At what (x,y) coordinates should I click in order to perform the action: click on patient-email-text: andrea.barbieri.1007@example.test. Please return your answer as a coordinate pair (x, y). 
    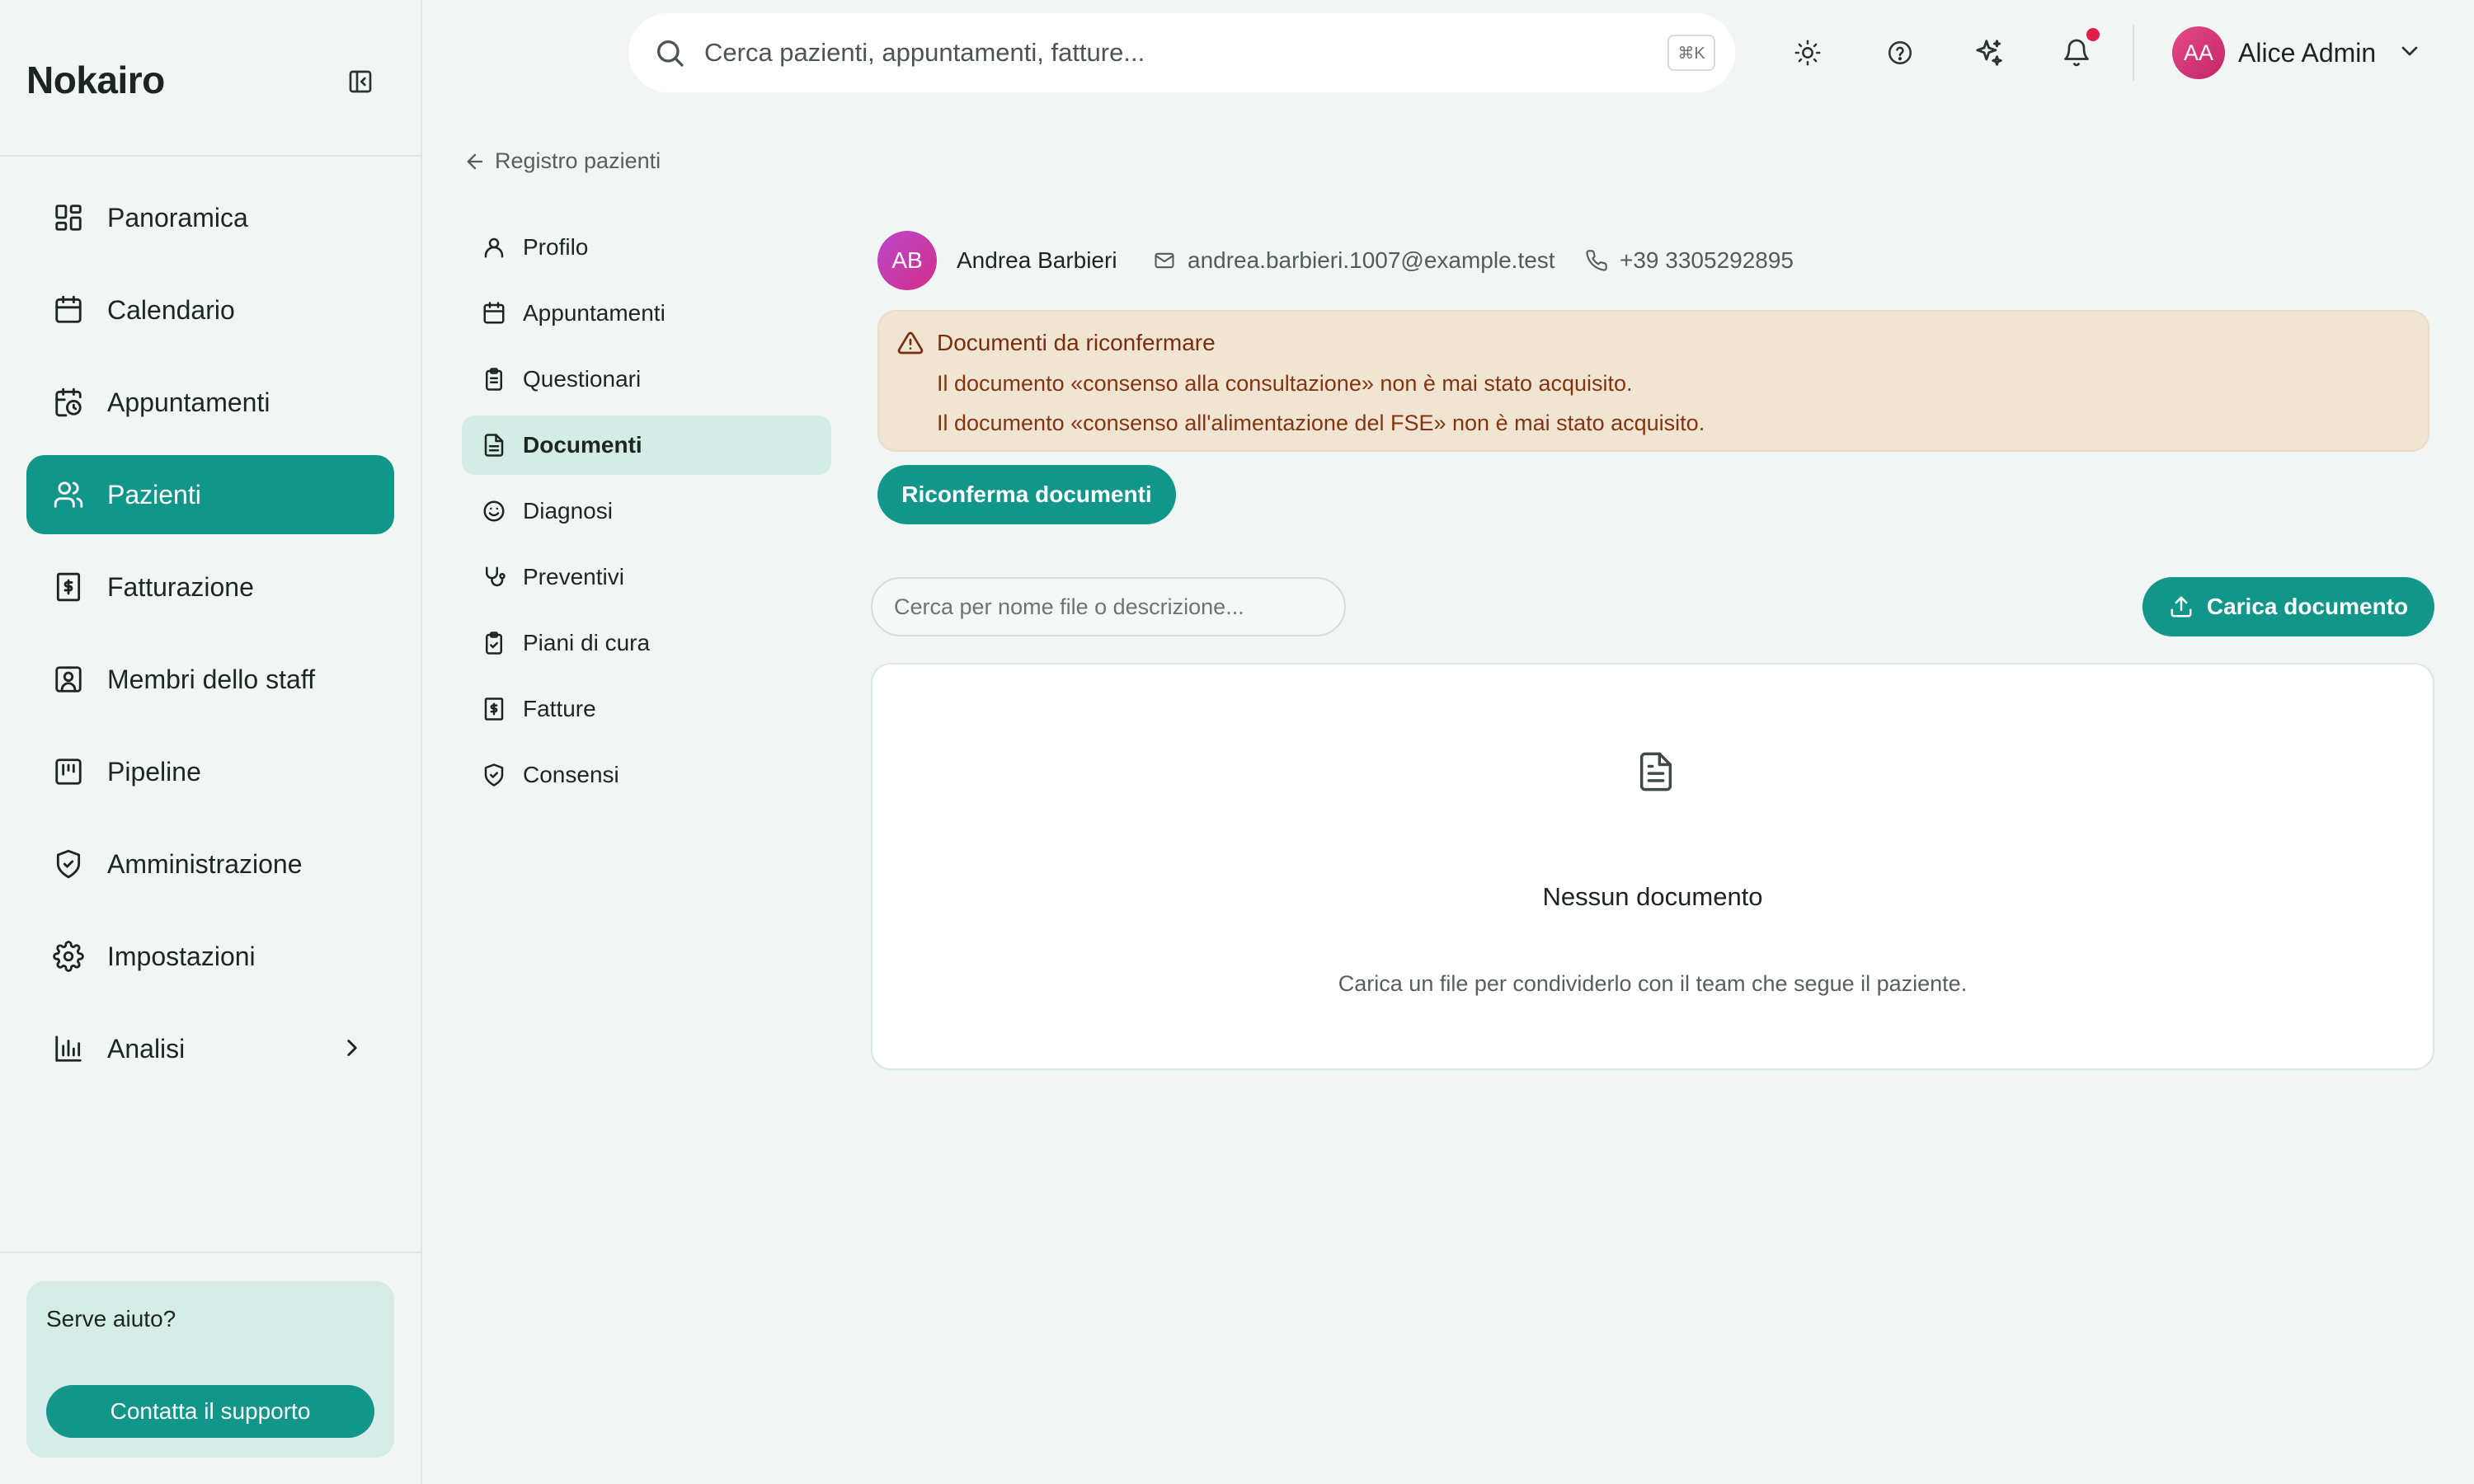
    Looking at the image, I should click on (1371, 260).